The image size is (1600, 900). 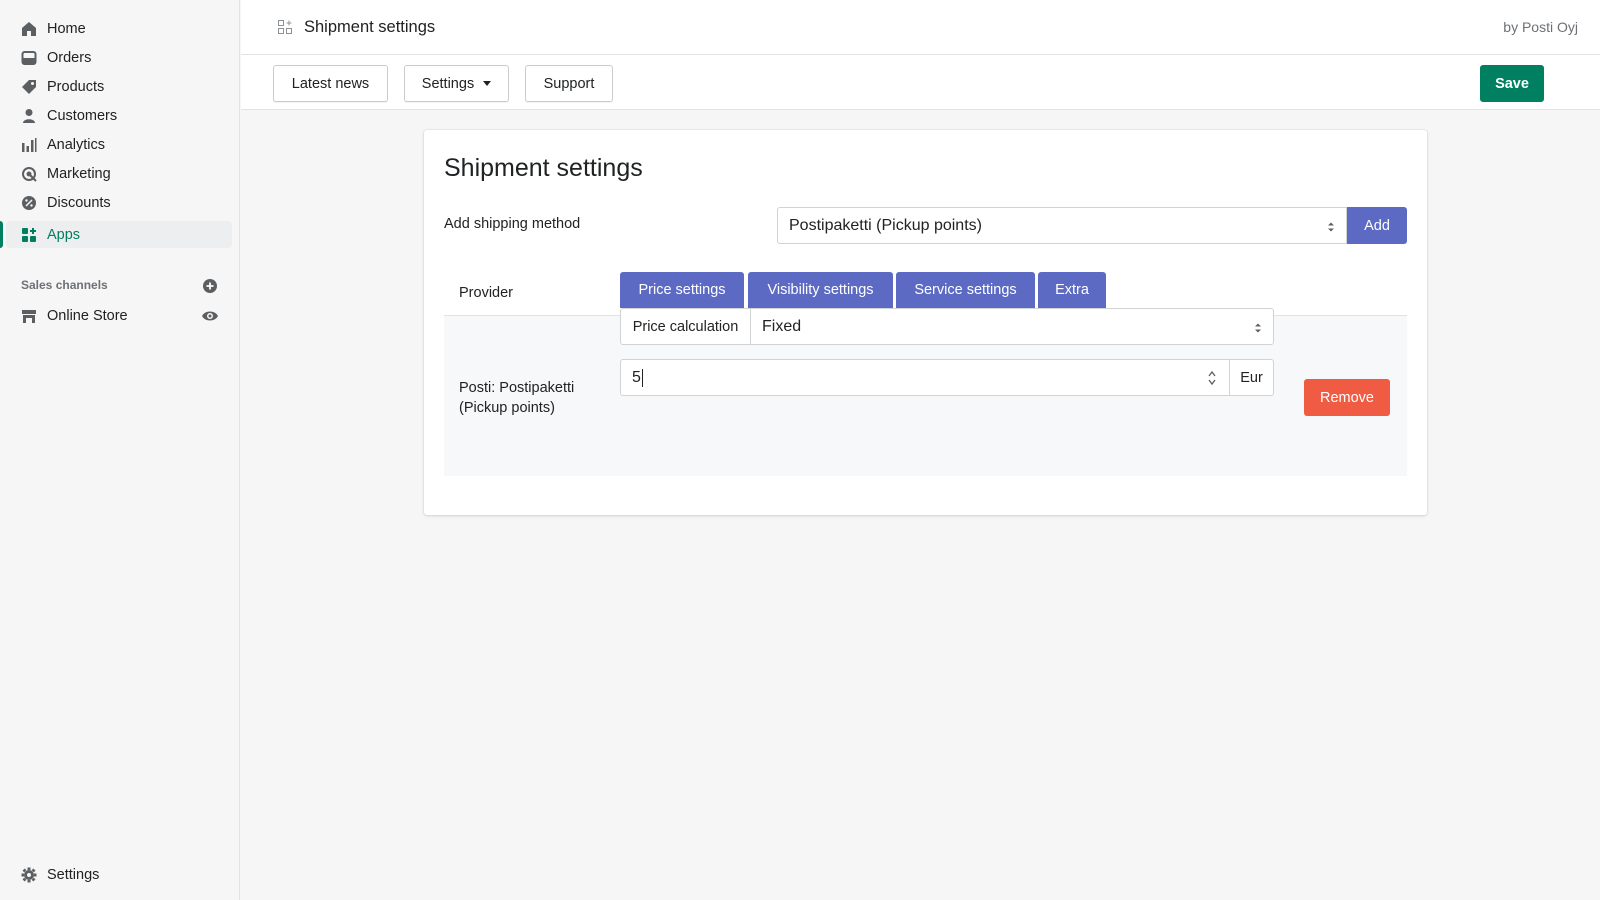 I want to click on home-icon, so click(x=29, y=29).